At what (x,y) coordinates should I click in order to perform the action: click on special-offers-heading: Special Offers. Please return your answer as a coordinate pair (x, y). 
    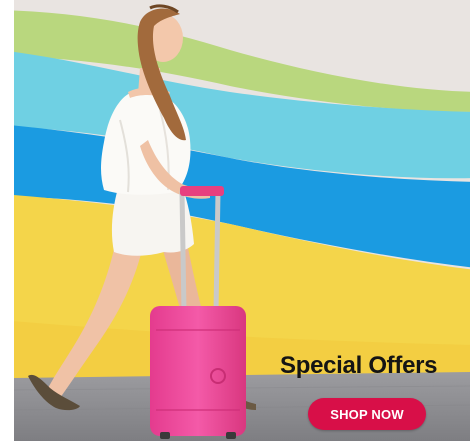
    Looking at the image, I should click on (359, 365).